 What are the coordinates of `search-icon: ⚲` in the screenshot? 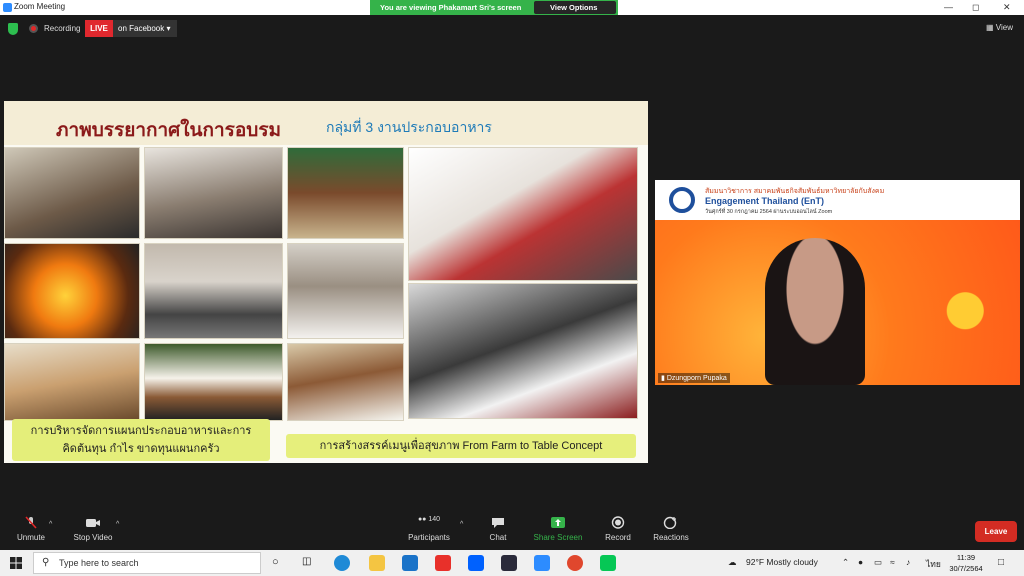 It's located at (46, 562).